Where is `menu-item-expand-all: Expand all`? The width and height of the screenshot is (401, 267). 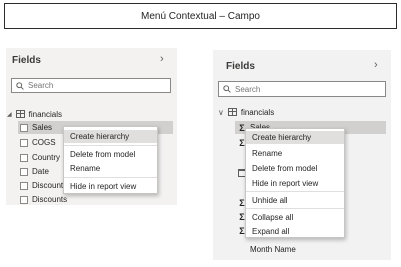
menu-item-expand-all: Expand all is located at coordinates (295, 231).